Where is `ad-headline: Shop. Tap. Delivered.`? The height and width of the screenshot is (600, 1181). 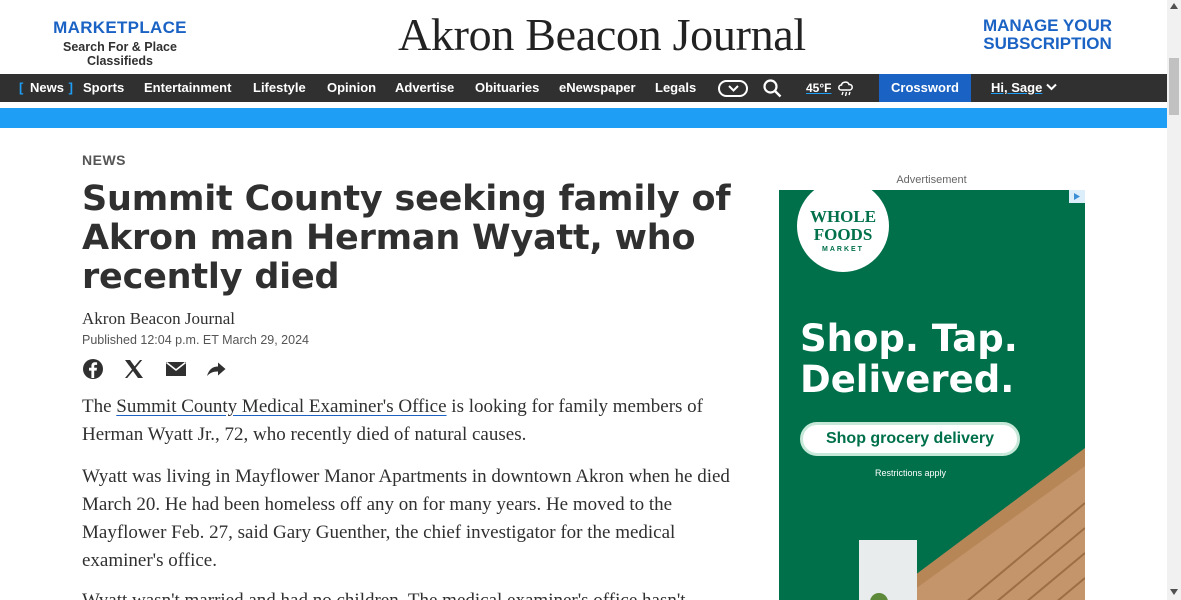
ad-headline: Shop. Tap. Delivered. is located at coordinates (909, 359).